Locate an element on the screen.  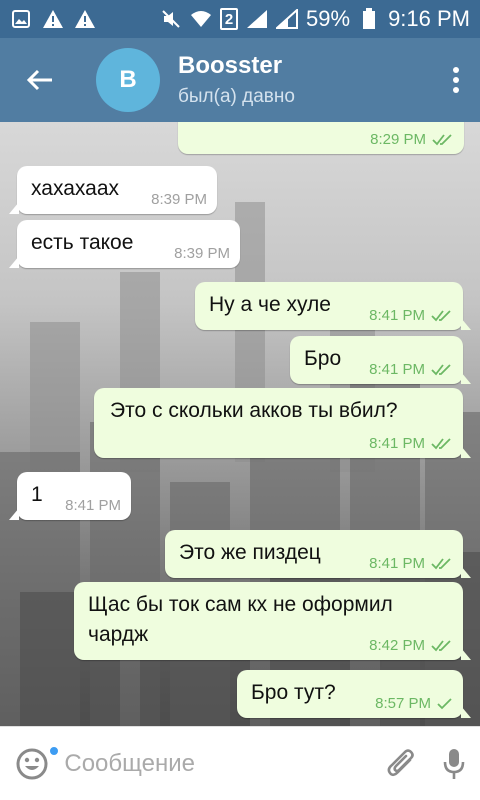
status-bar: 2 59% 9:16 PM is located at coordinates (240, 19).